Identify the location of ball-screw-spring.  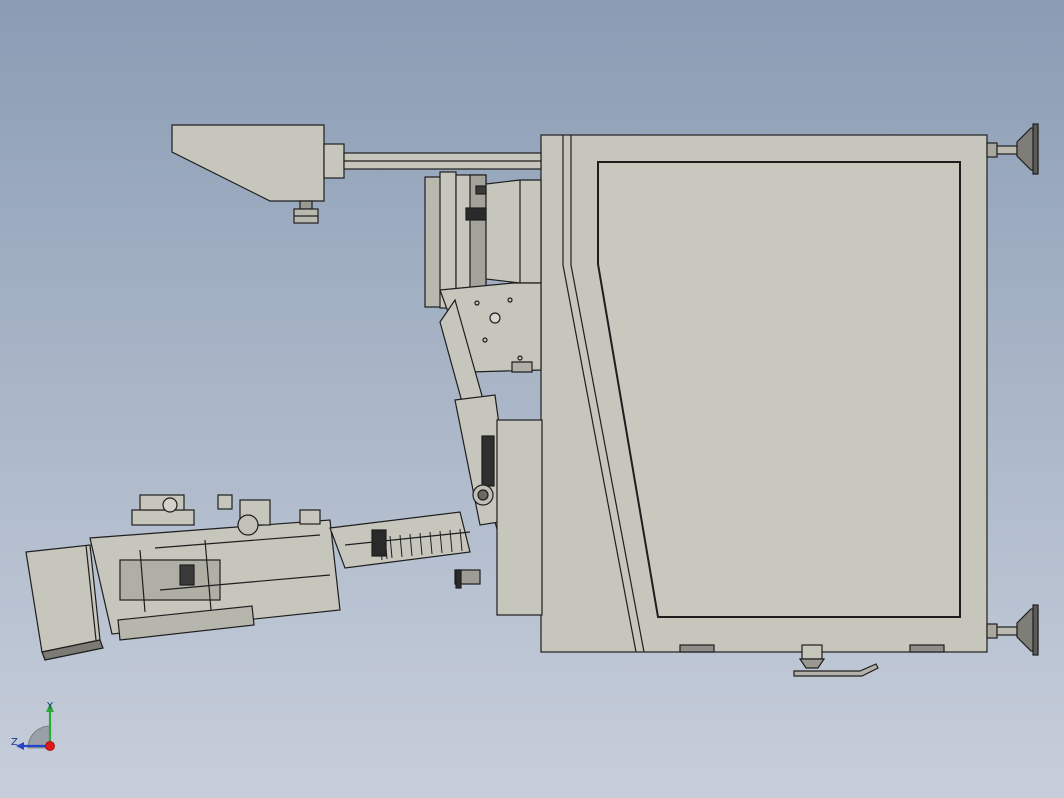
(405, 550).